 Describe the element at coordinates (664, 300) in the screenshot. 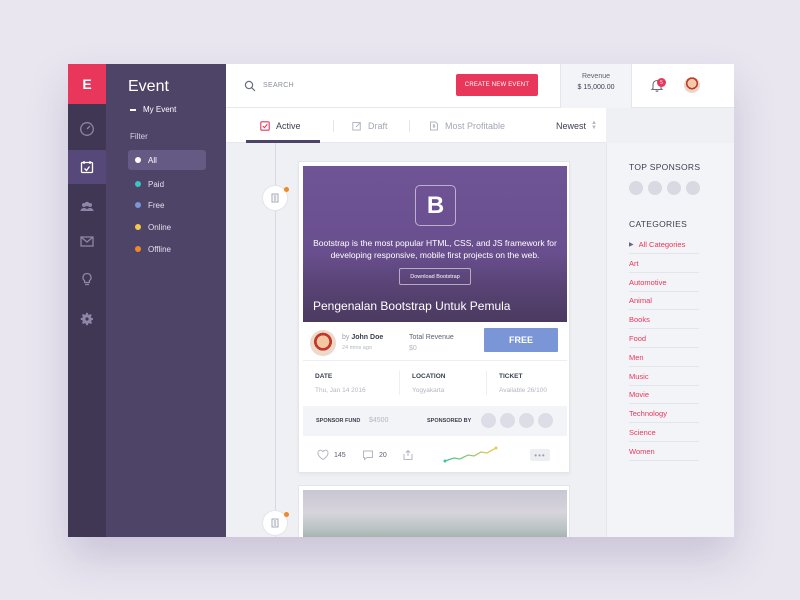

I see `category-item: Animal` at that location.